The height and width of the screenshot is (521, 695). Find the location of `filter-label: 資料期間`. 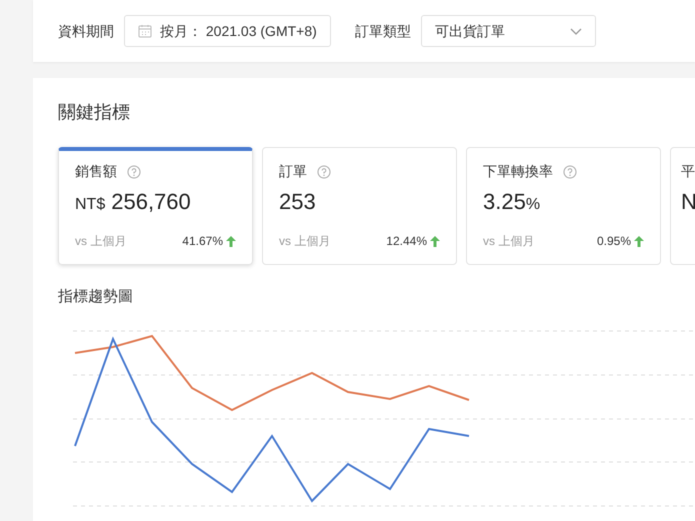

filter-label: 資料期間 is located at coordinates (86, 31).